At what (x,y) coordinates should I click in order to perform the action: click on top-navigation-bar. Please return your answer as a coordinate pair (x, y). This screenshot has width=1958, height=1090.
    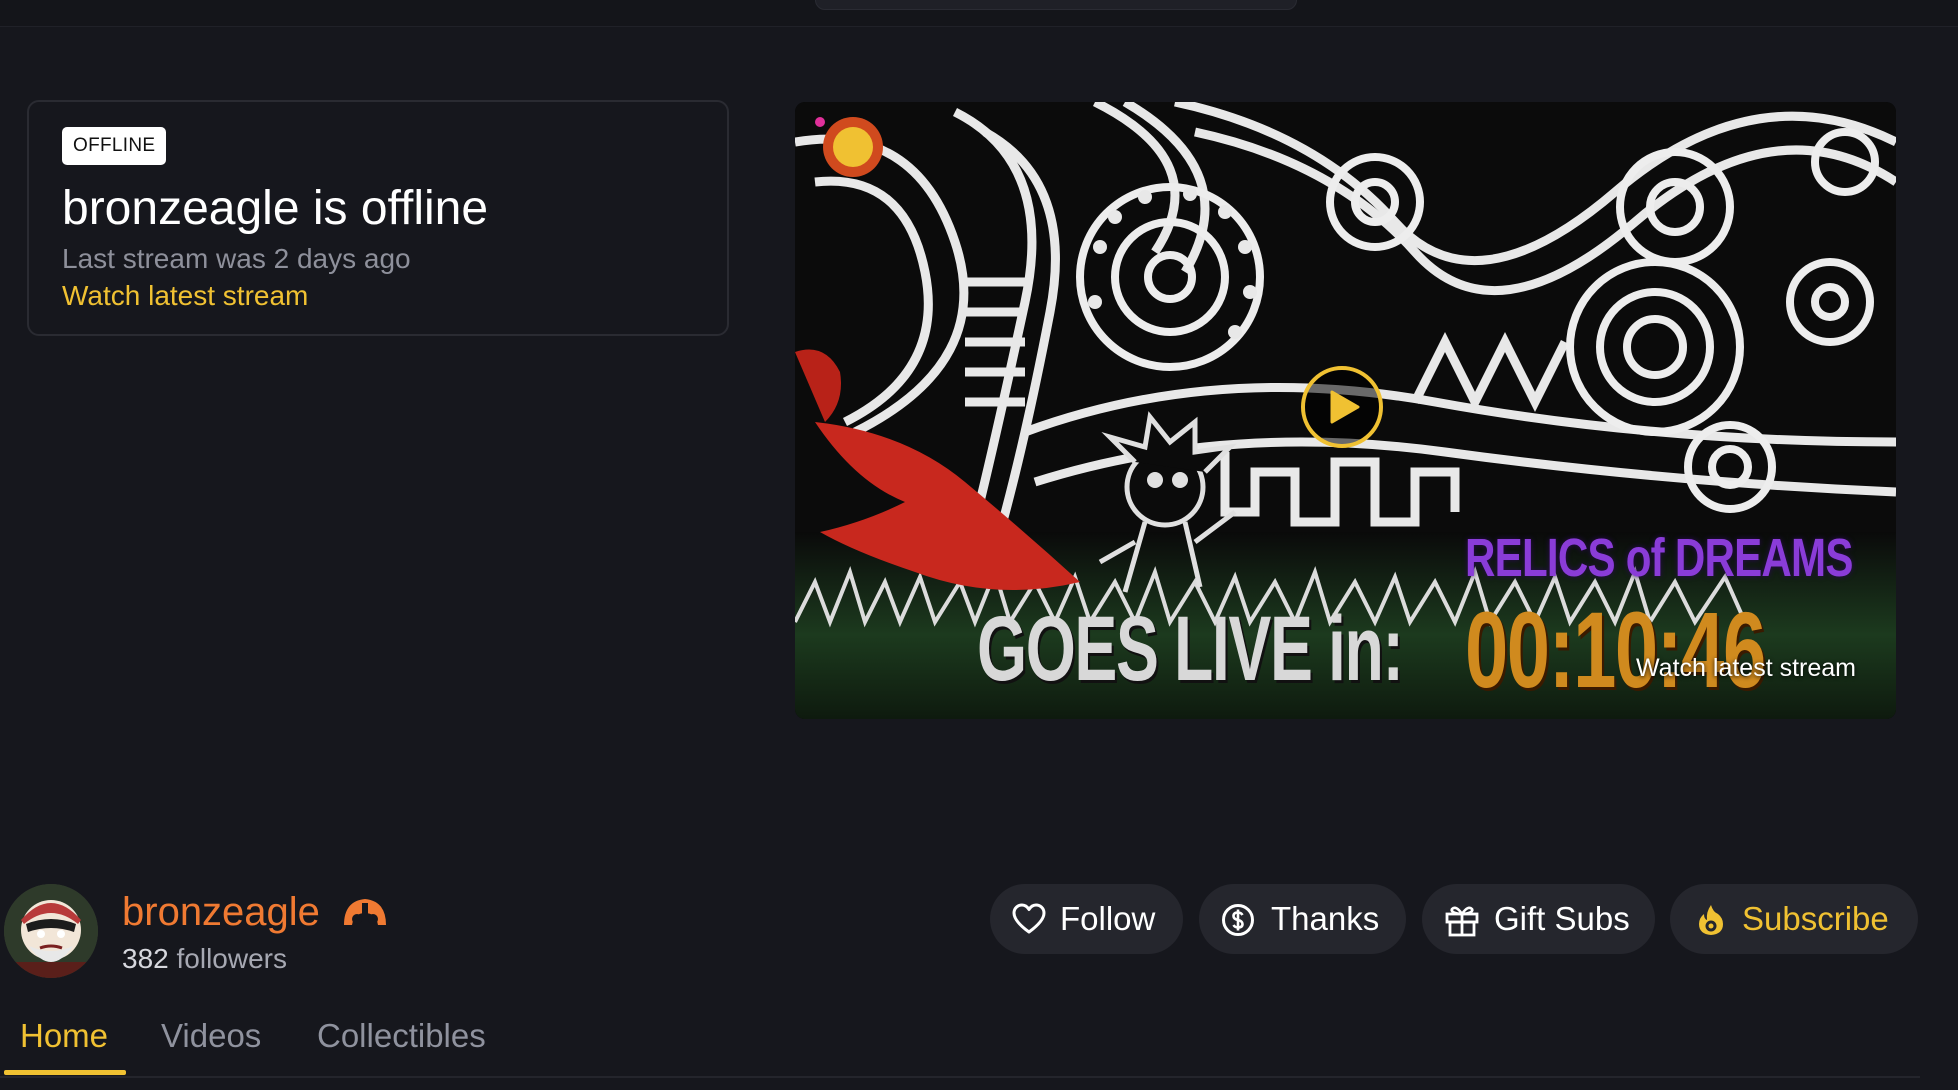
    Looking at the image, I should click on (979, 13).